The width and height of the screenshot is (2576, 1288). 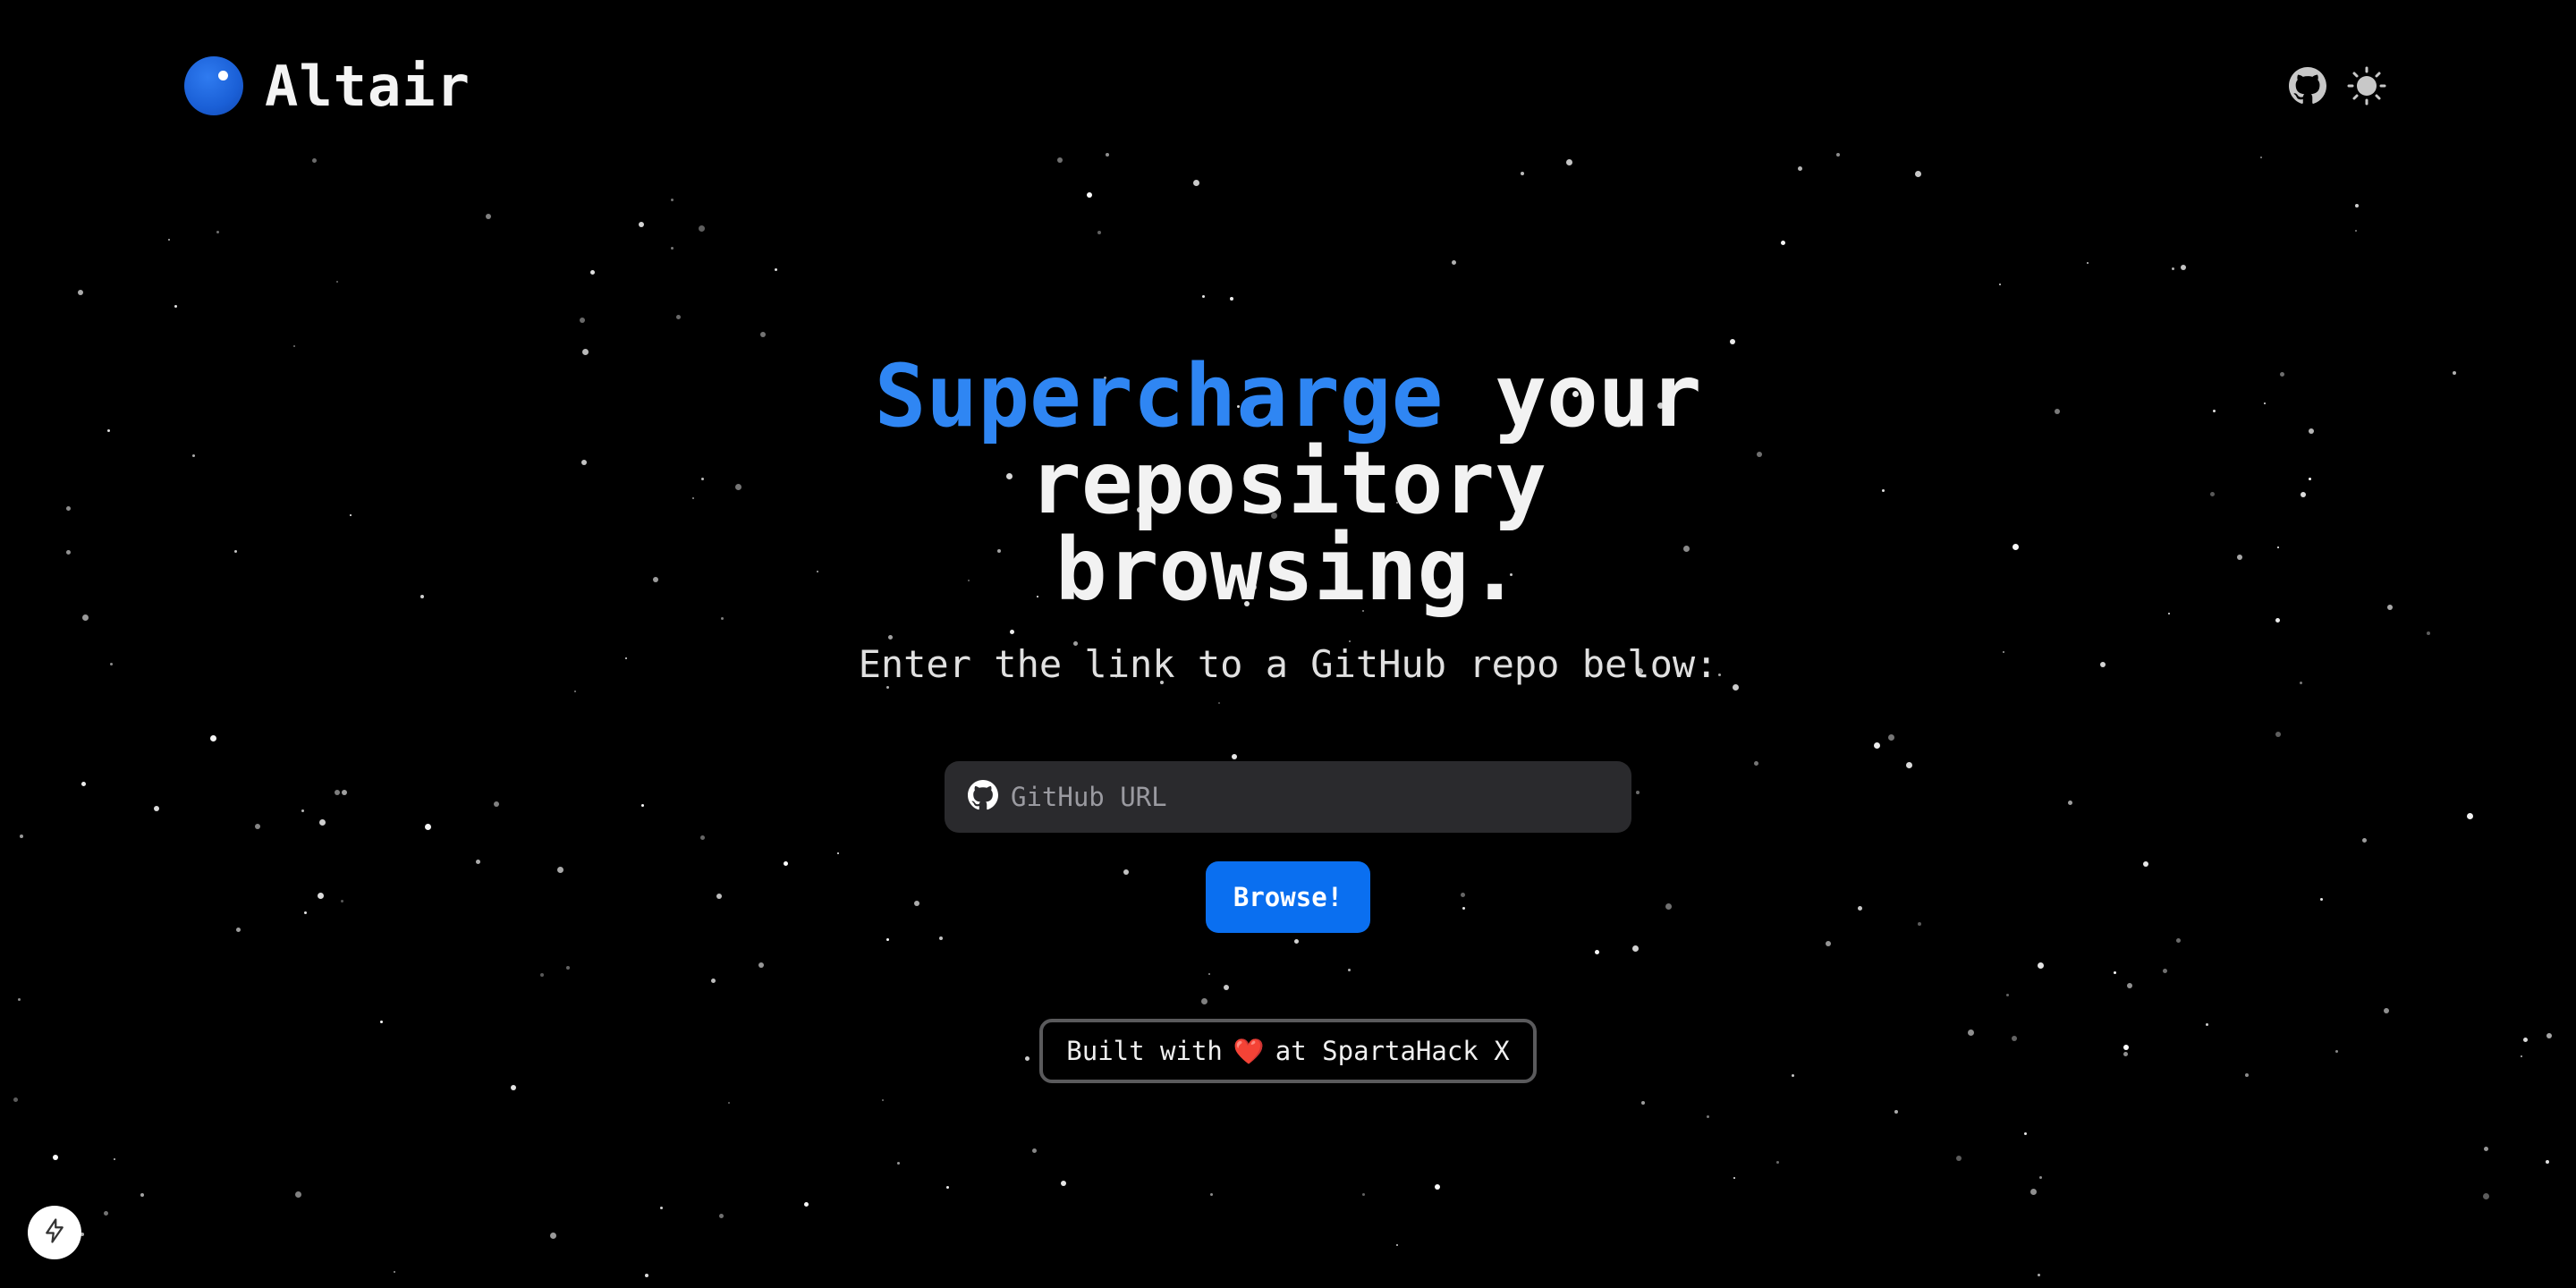 I want to click on github-url-input, so click(x=1321, y=797).